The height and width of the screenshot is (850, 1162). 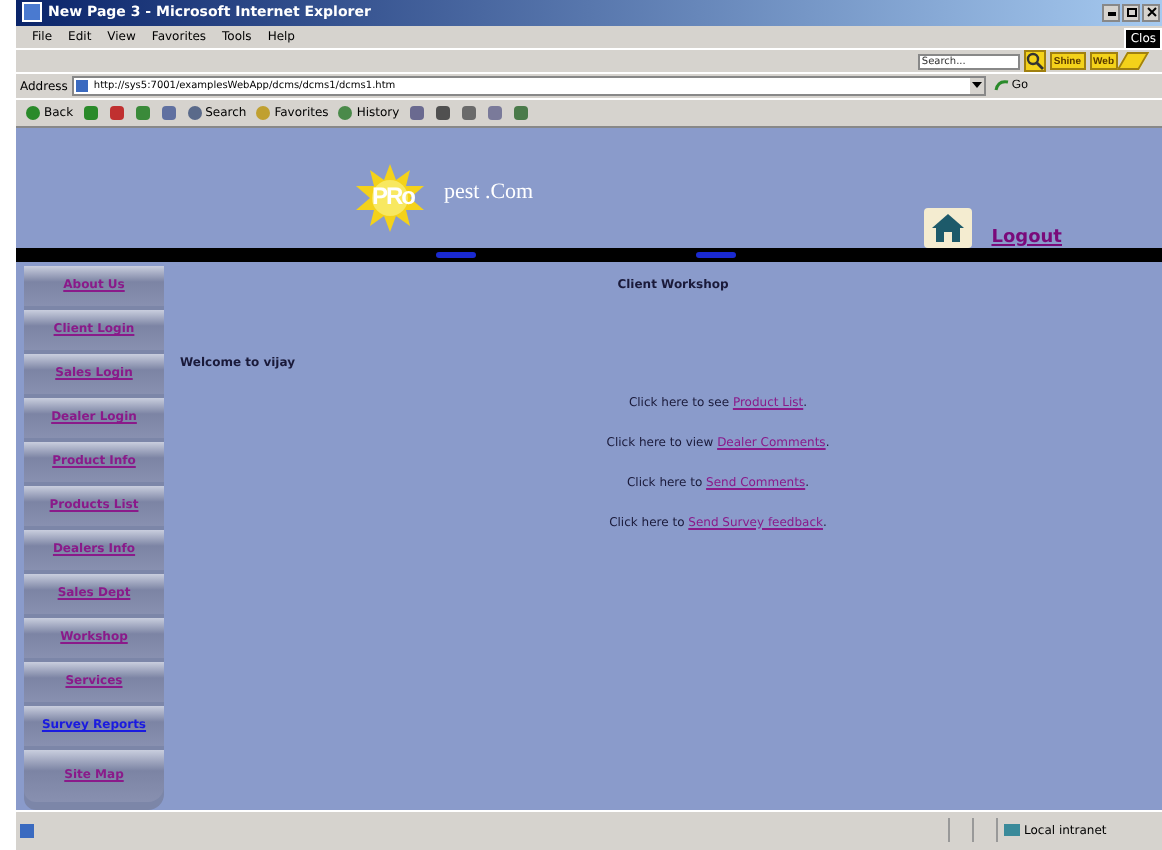 What do you see at coordinates (489, 191) in the screenshot?
I see `logo-text: pest .Com` at bounding box center [489, 191].